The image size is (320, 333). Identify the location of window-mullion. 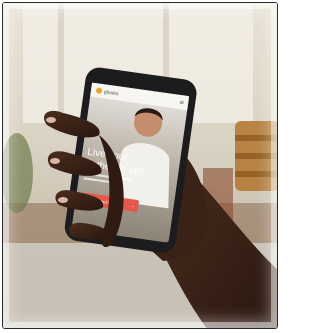
(61, 63).